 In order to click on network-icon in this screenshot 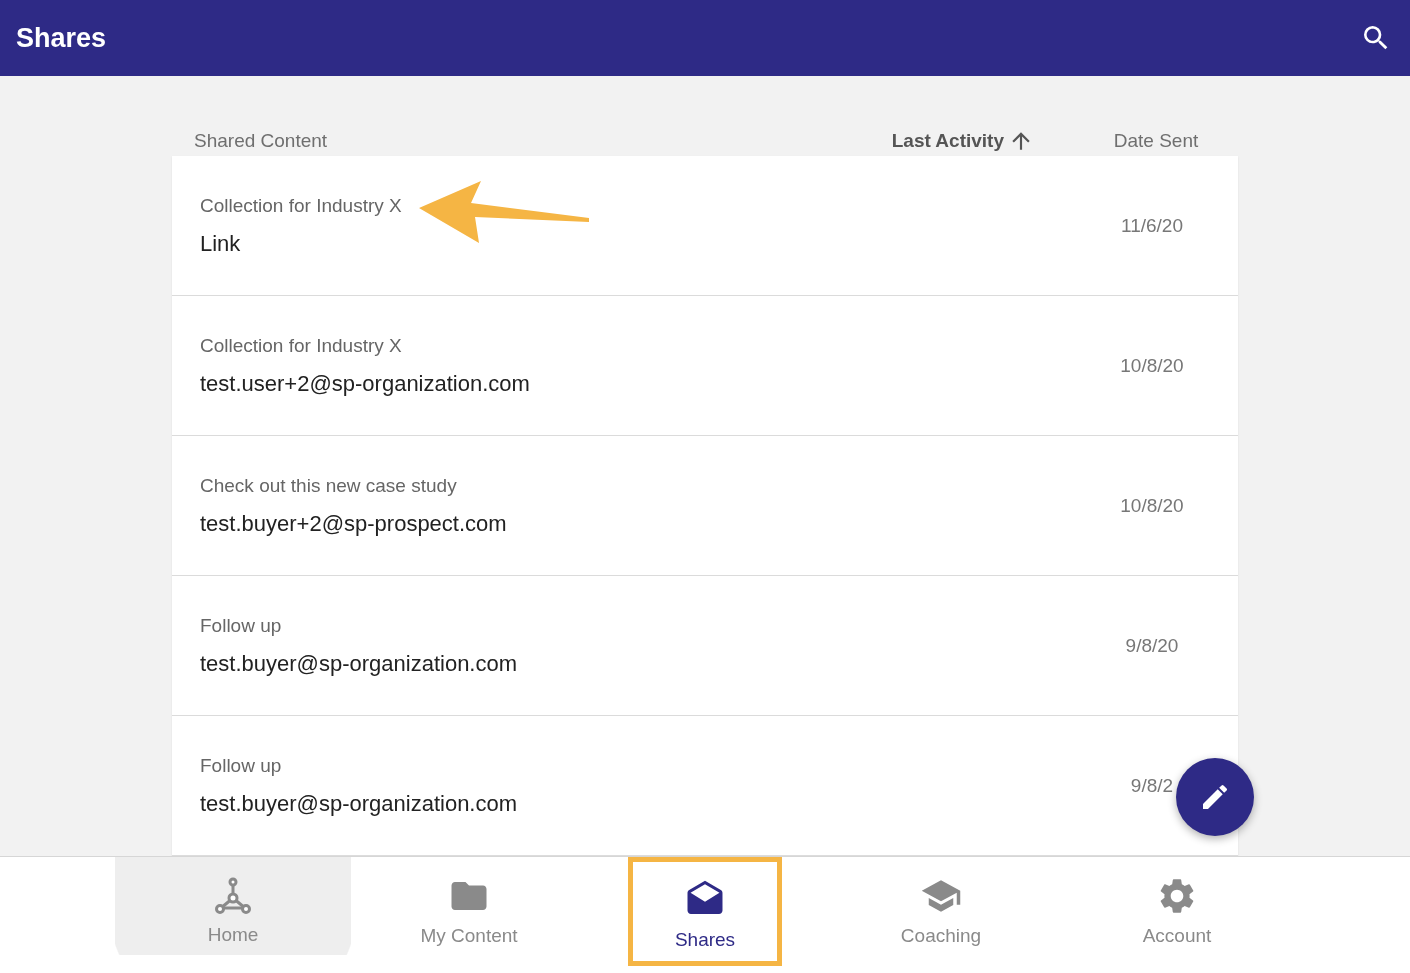, I will do `click(233, 896)`.